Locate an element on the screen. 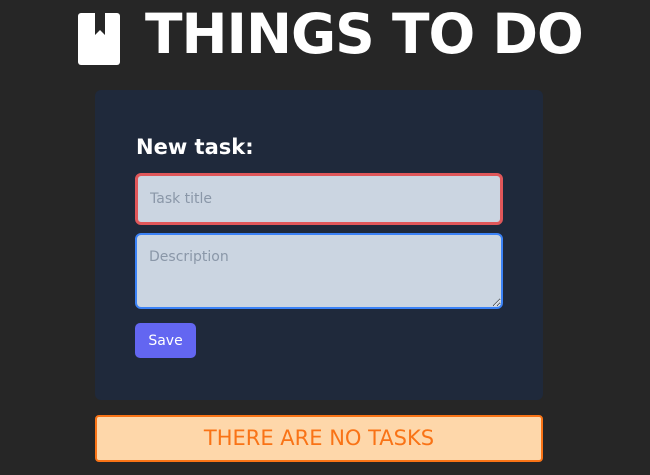 The width and height of the screenshot is (650, 475). page-title: THINGS TO DO is located at coordinates (364, 34).